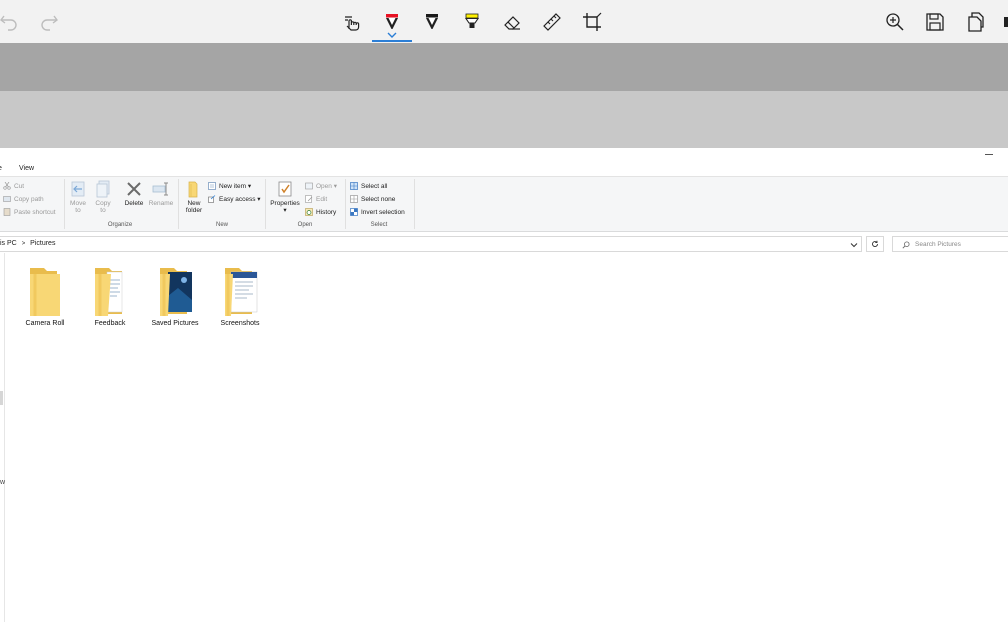 The width and height of the screenshot is (1008, 622). I want to click on edit-icon, so click(309, 199).